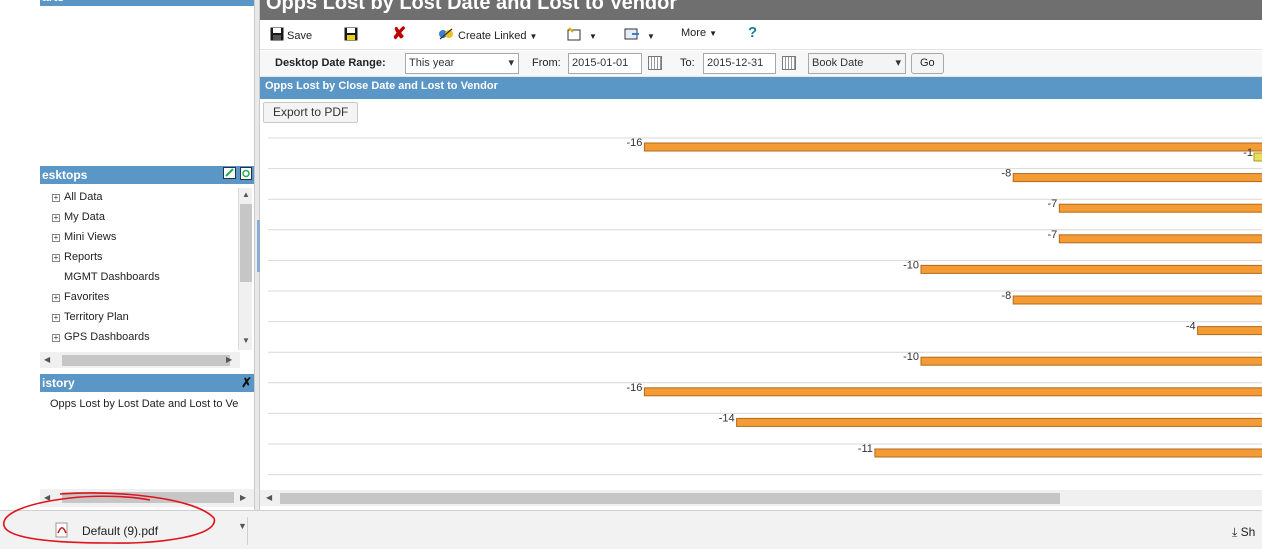 The width and height of the screenshot is (1262, 549). Describe the element at coordinates (631, 529) in the screenshot. I see `download-bar: Default (9).pdf ▼ ⤓ Sh` at that location.